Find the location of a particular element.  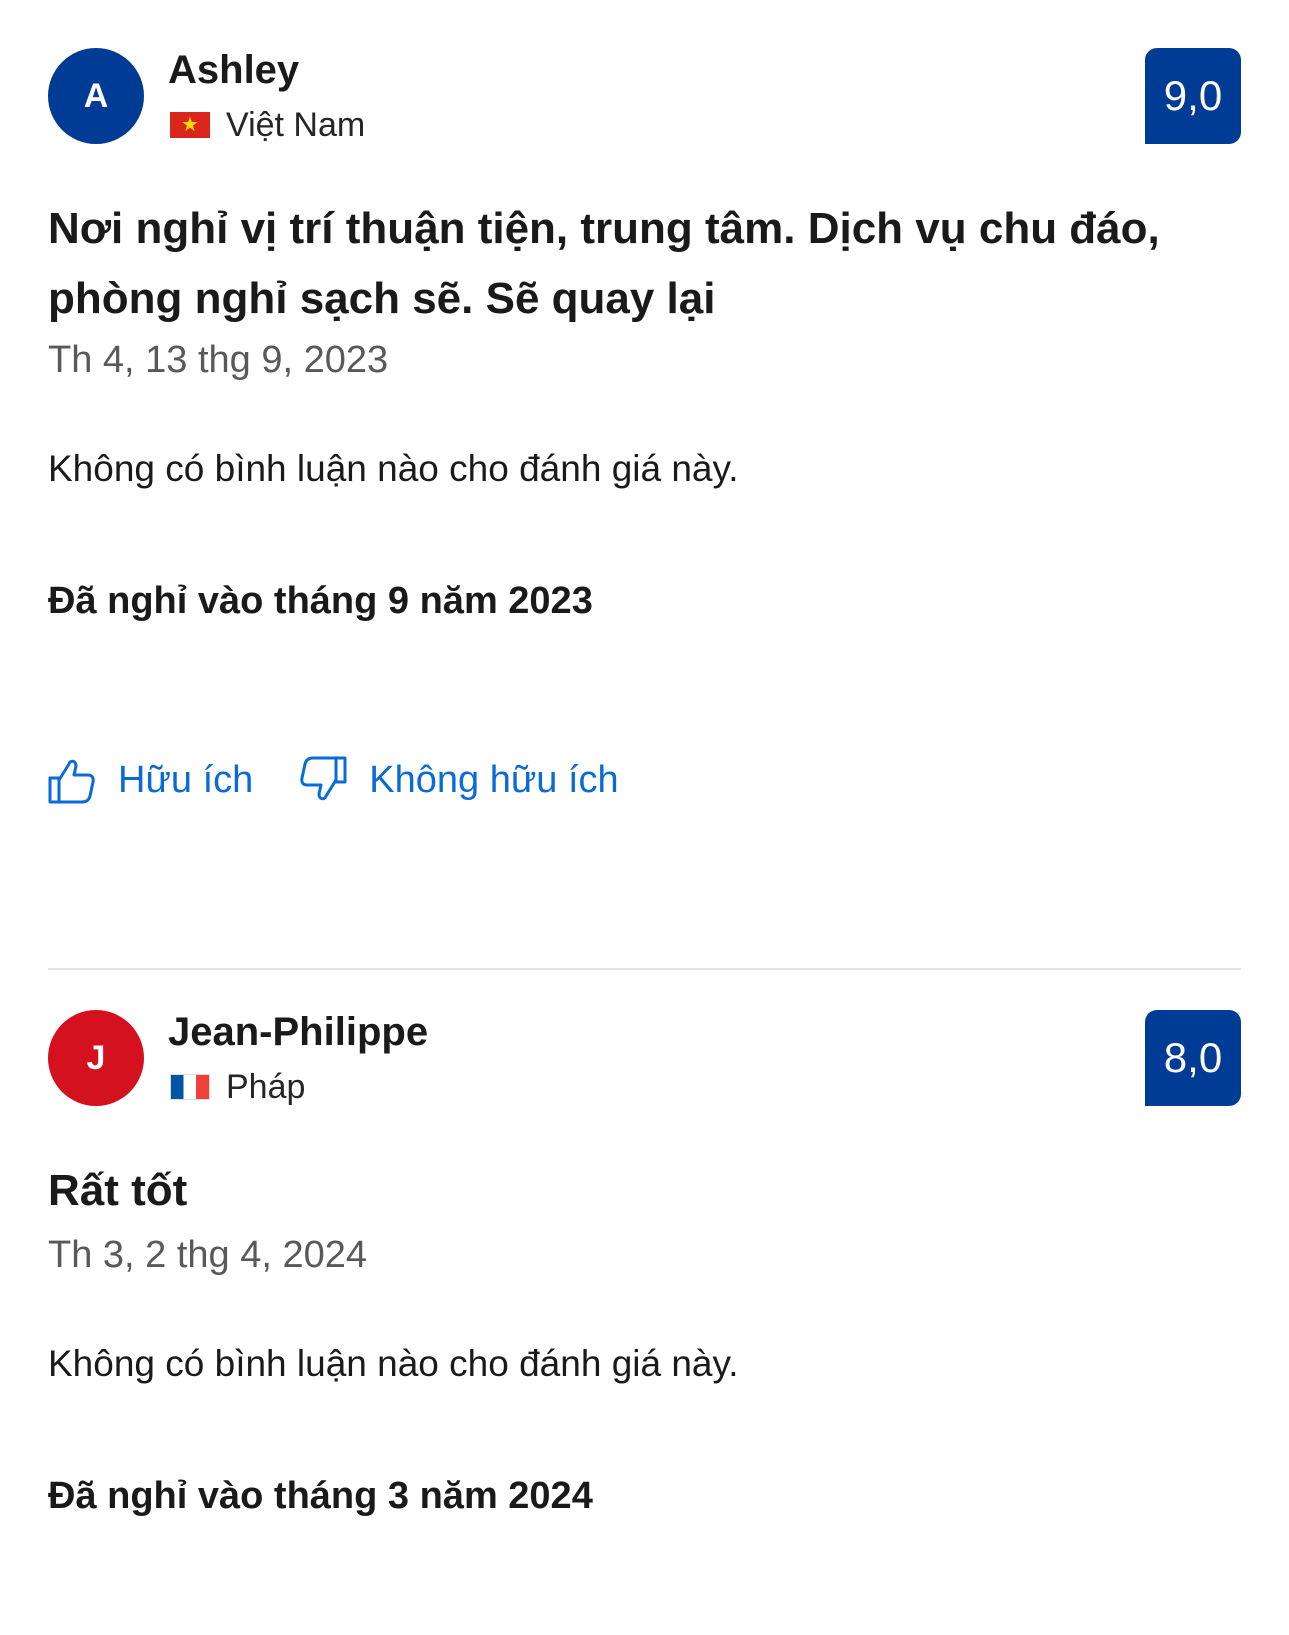

vietnam-flag-icon: ★ is located at coordinates (190, 125).